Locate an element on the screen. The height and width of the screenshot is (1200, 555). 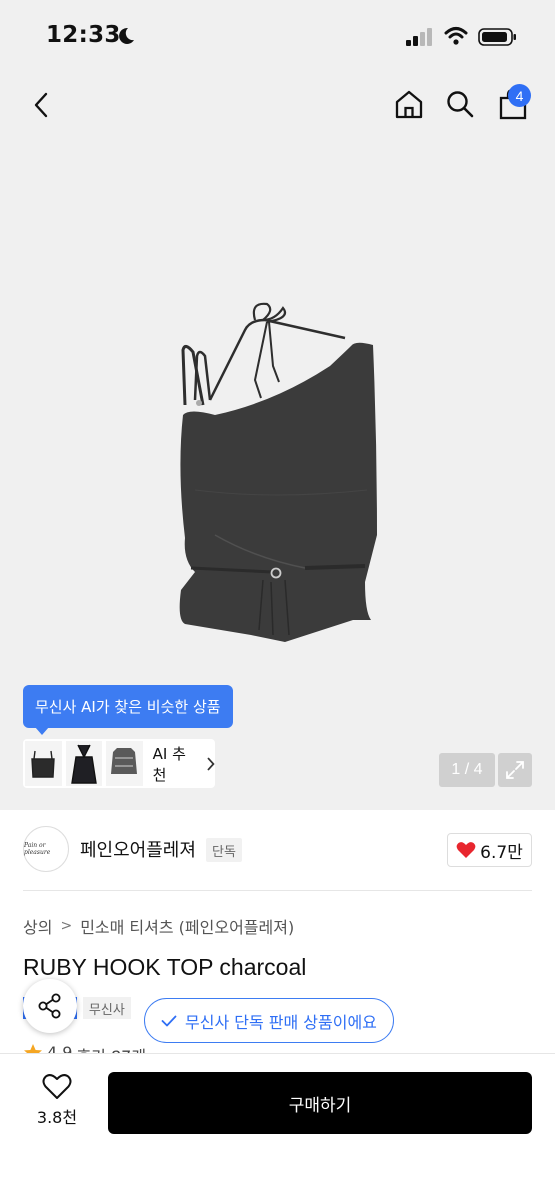
breadcrumb: 상의 > 민소매 티셔츠 (페인오어플레져) is located at coordinates (158, 926).